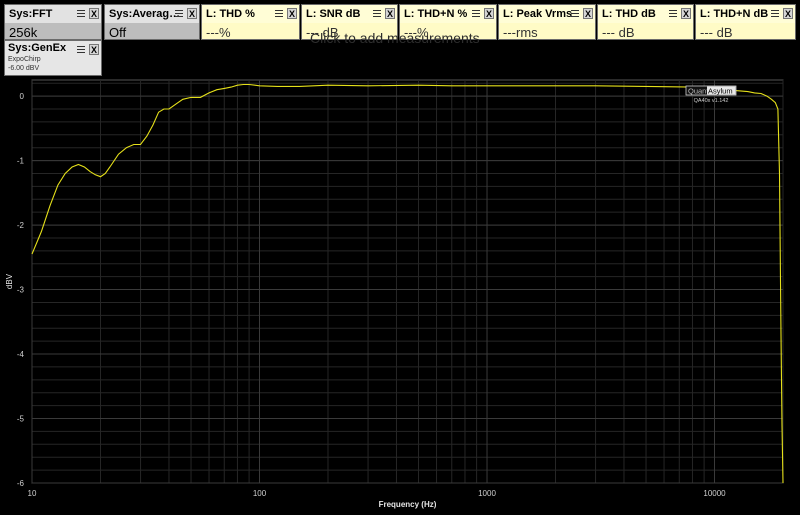 This screenshot has width=800, height=515. What do you see at coordinates (21, 225) in the screenshot?
I see `y-tick-label: -2` at bounding box center [21, 225].